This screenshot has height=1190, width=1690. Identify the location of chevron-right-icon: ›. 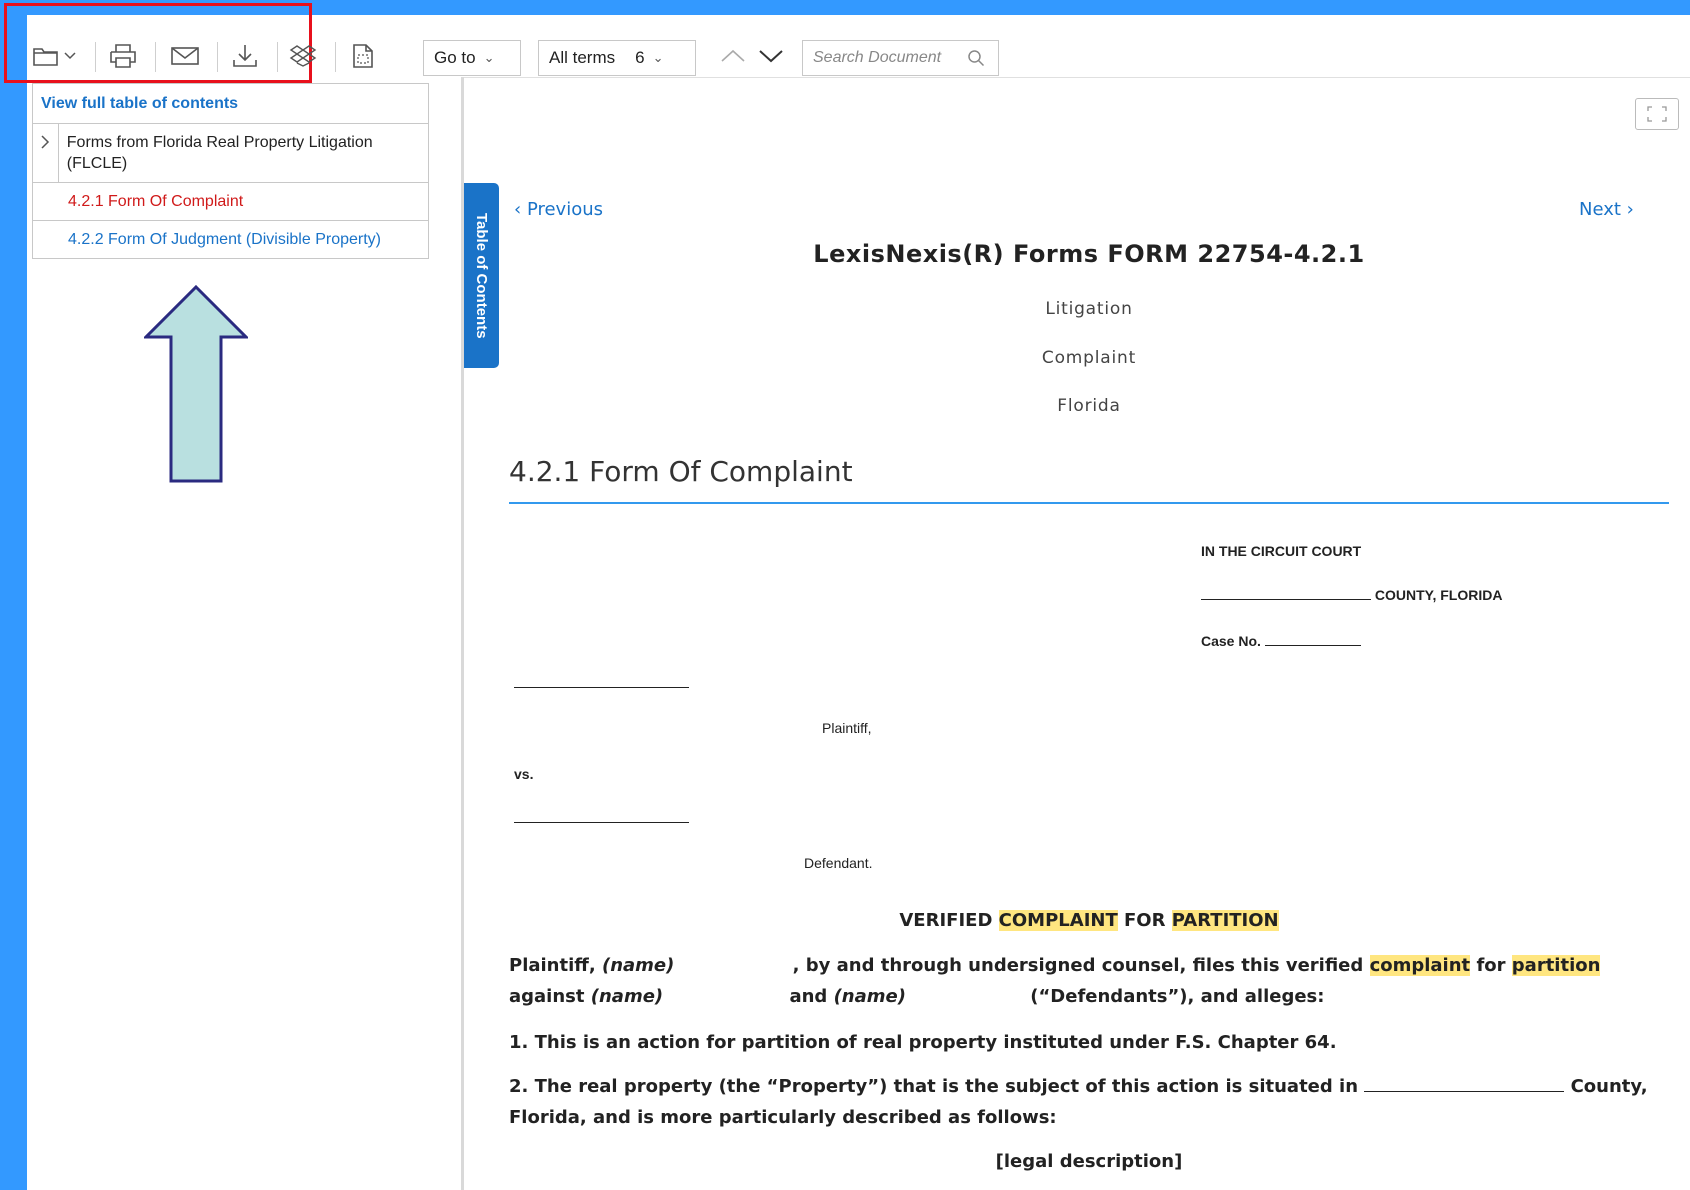
(1630, 209).